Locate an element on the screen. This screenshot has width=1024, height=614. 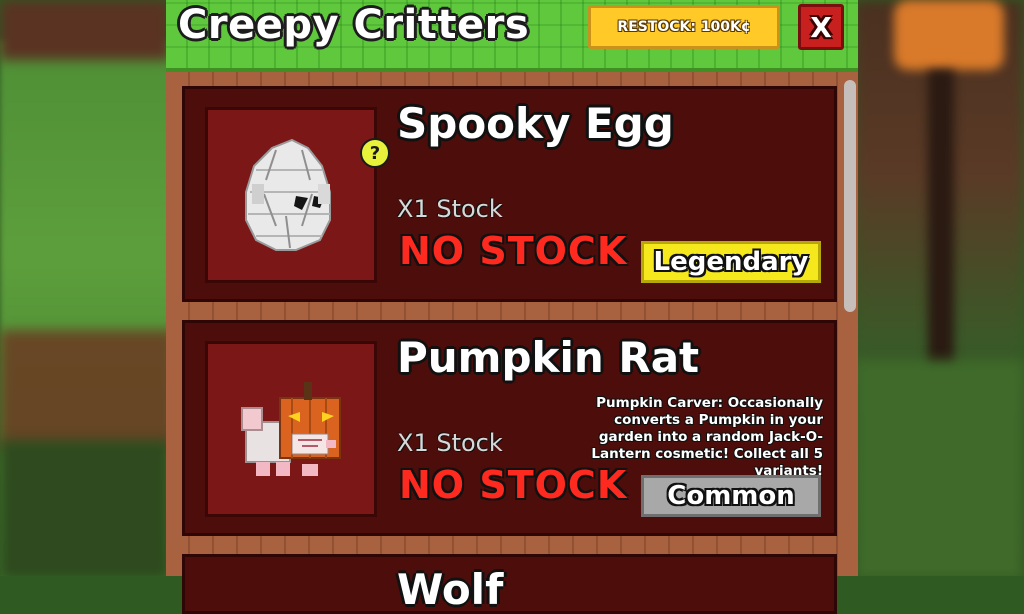
shop-header: Creepy Critters RESTOCK: 100K¢ X is located at coordinates (512, 36).